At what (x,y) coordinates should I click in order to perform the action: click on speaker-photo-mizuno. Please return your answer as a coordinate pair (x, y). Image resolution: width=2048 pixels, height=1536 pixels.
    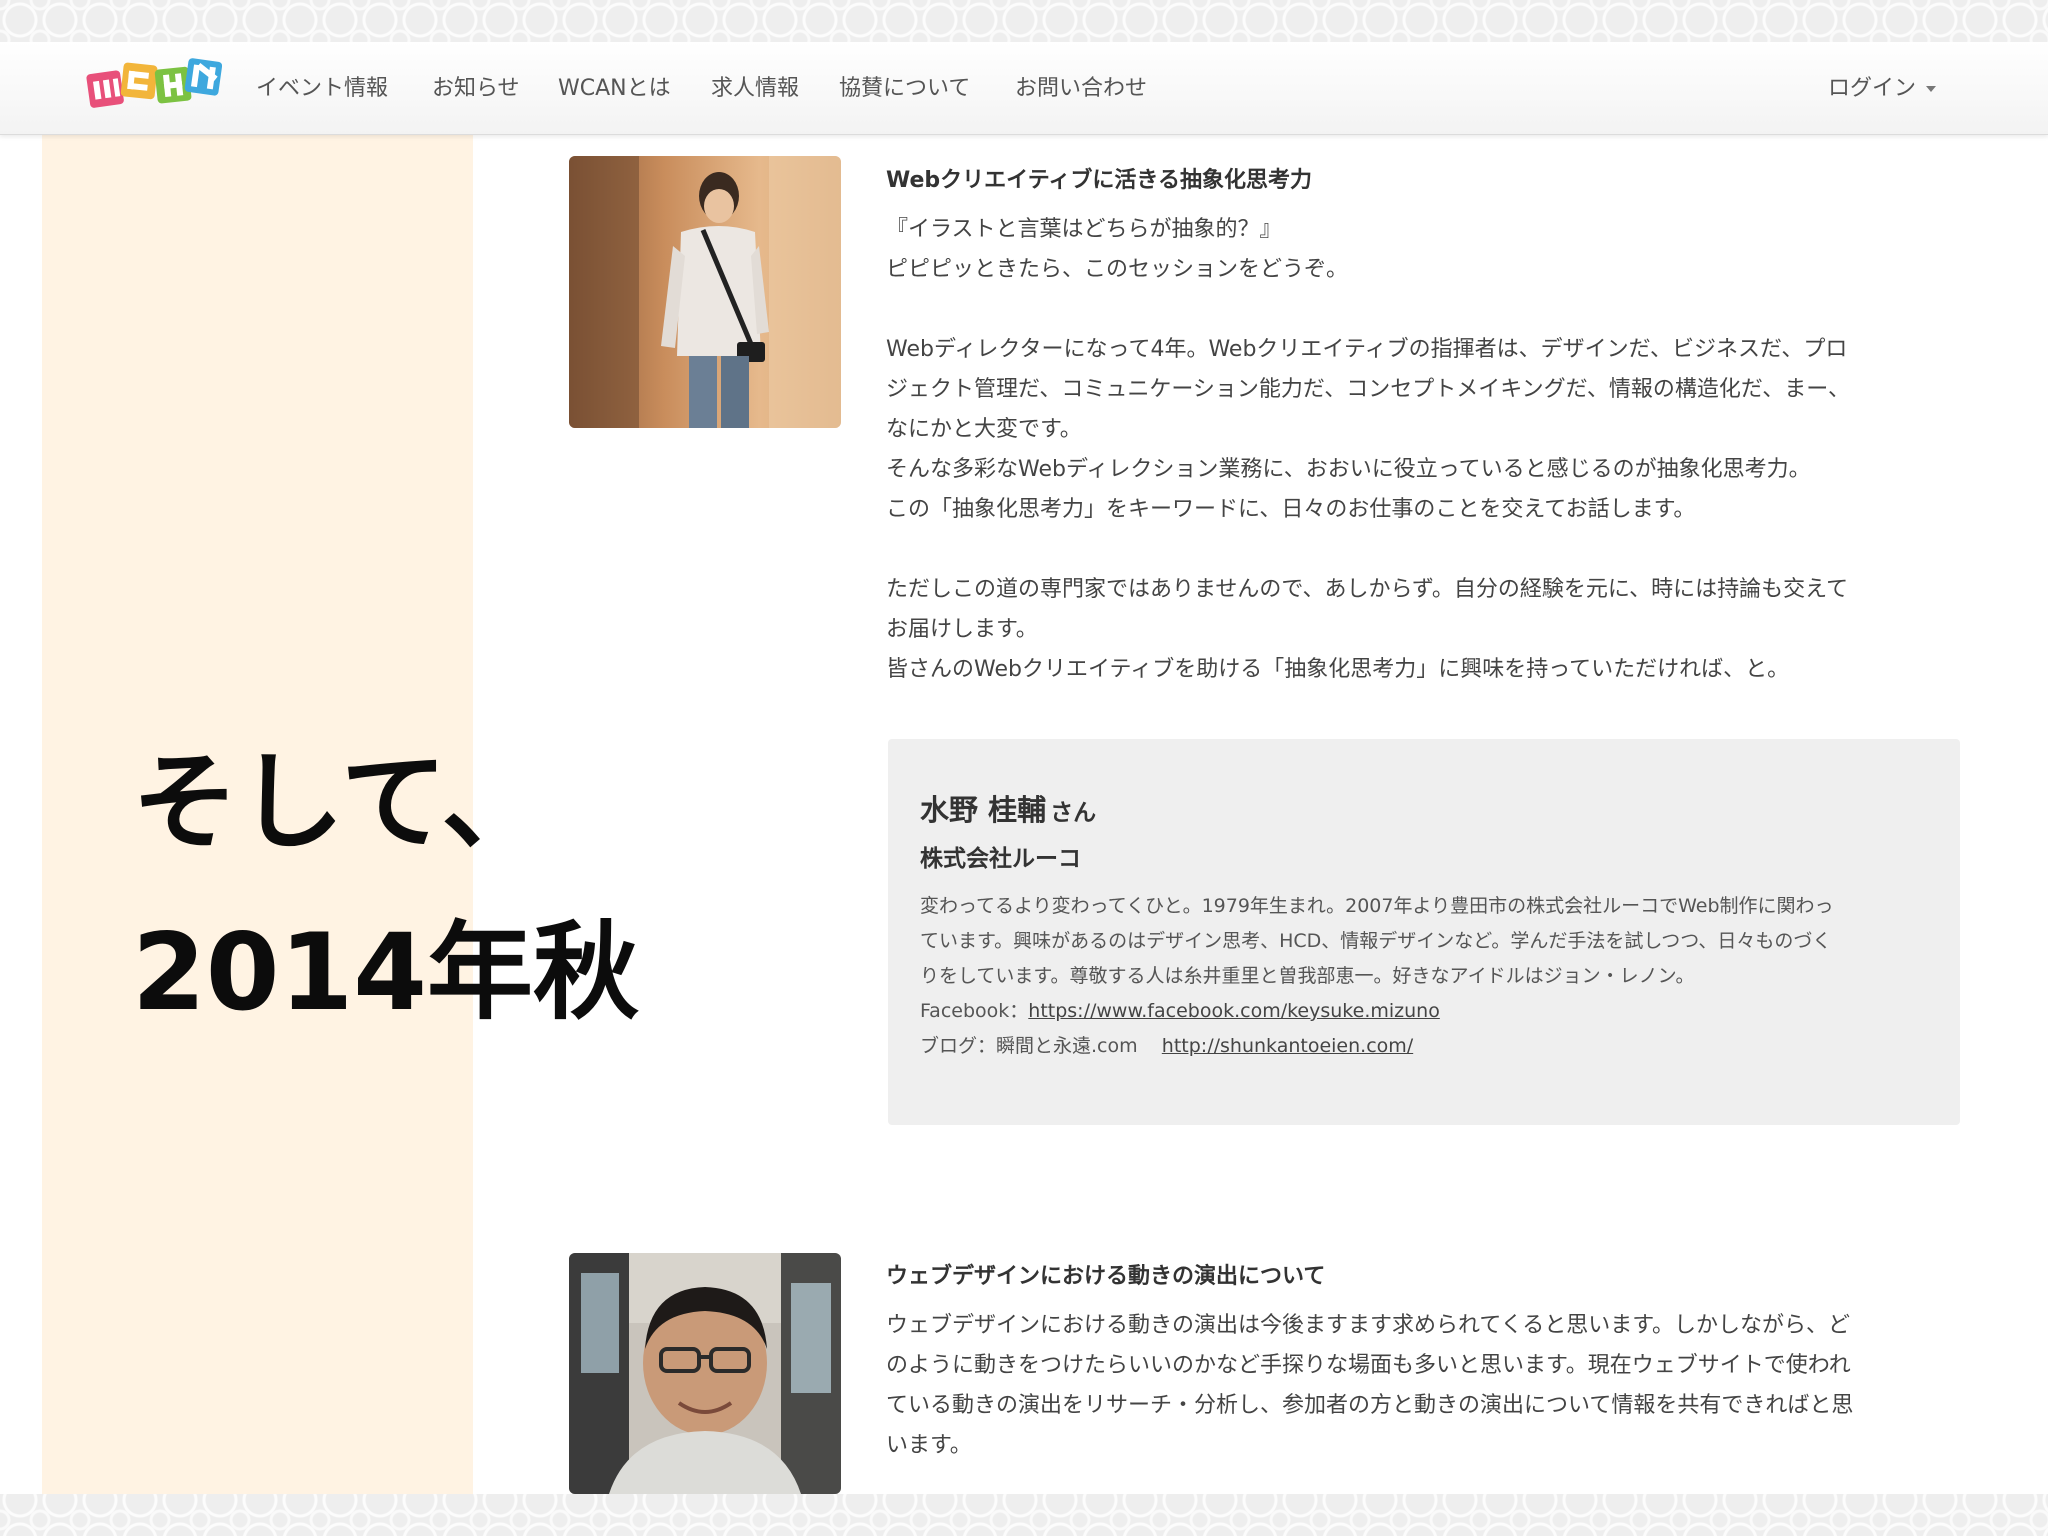
    Looking at the image, I should click on (705, 292).